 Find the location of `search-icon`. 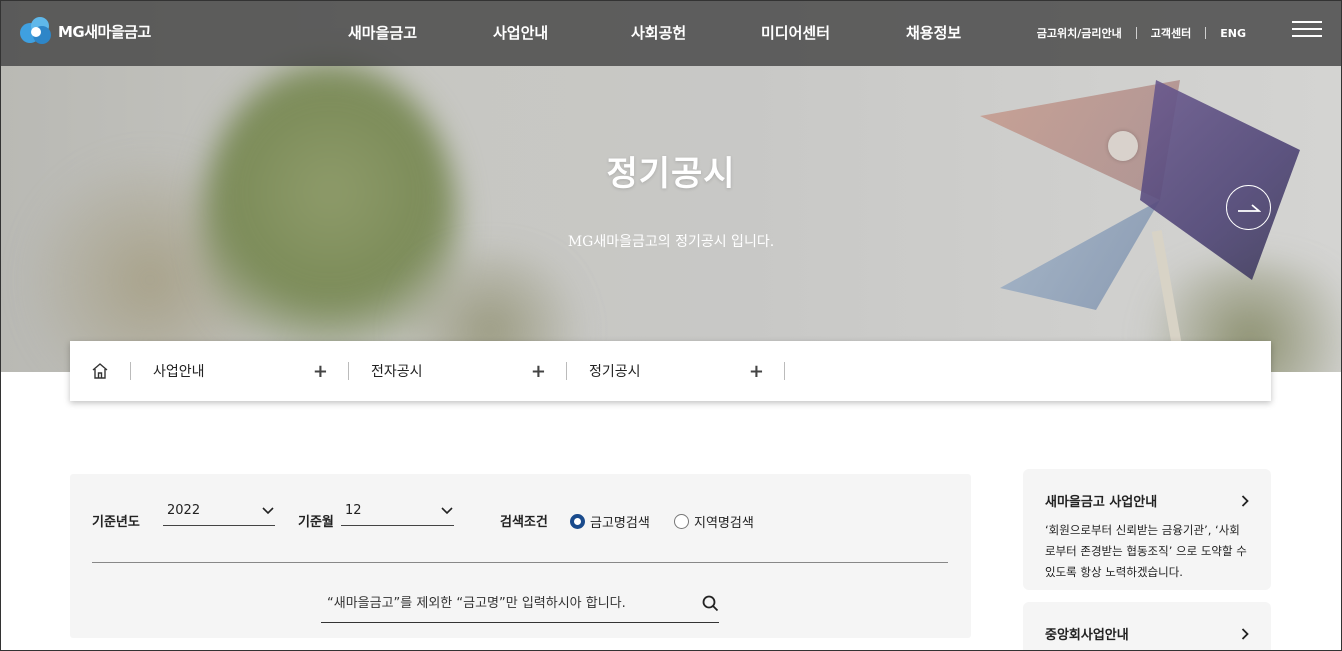

search-icon is located at coordinates (710, 603).